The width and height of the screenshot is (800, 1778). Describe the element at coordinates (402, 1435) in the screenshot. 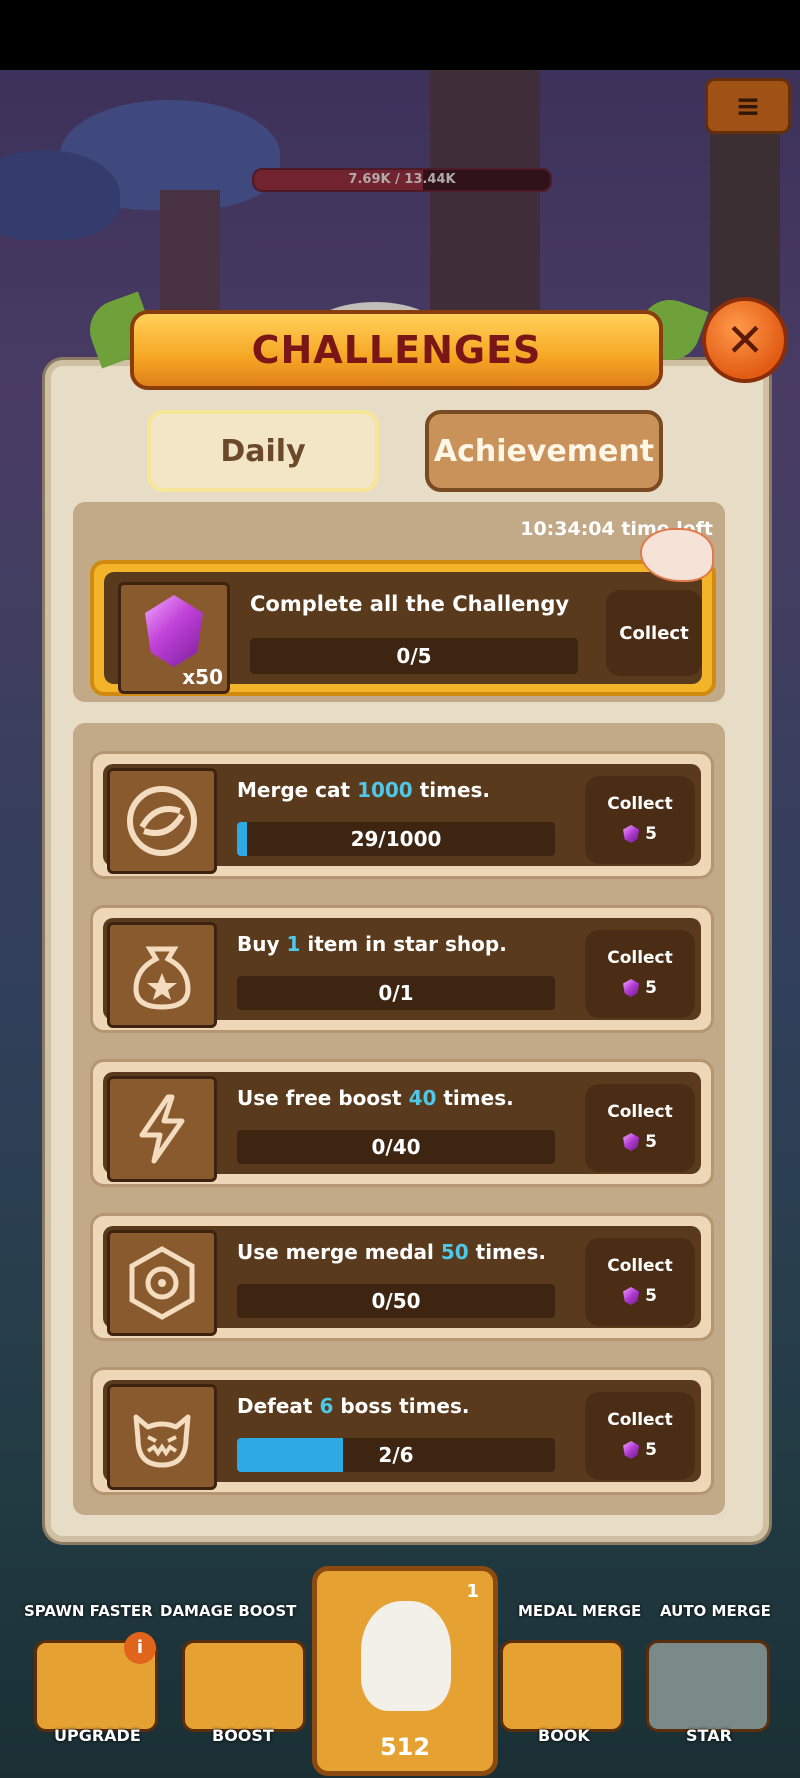

I see `task-inner: Defeat 6 boss times. 2/6 Collect 5` at that location.